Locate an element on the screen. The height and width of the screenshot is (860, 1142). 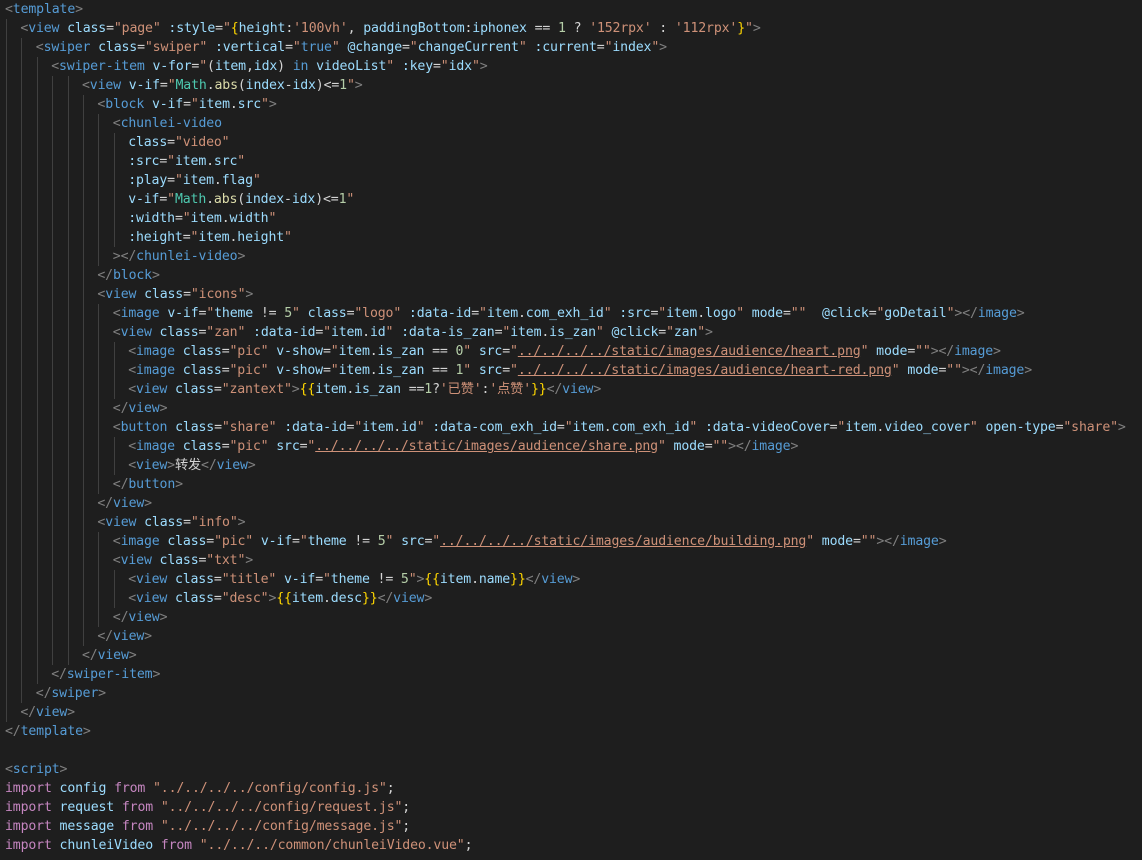
code-line: </button> is located at coordinates (94, 484).